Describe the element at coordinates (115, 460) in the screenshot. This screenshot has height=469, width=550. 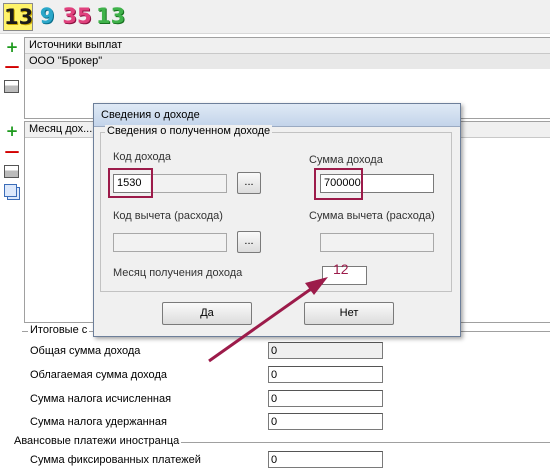
I see `fixed-payments-label: Сумма фиксированных платежей` at that location.